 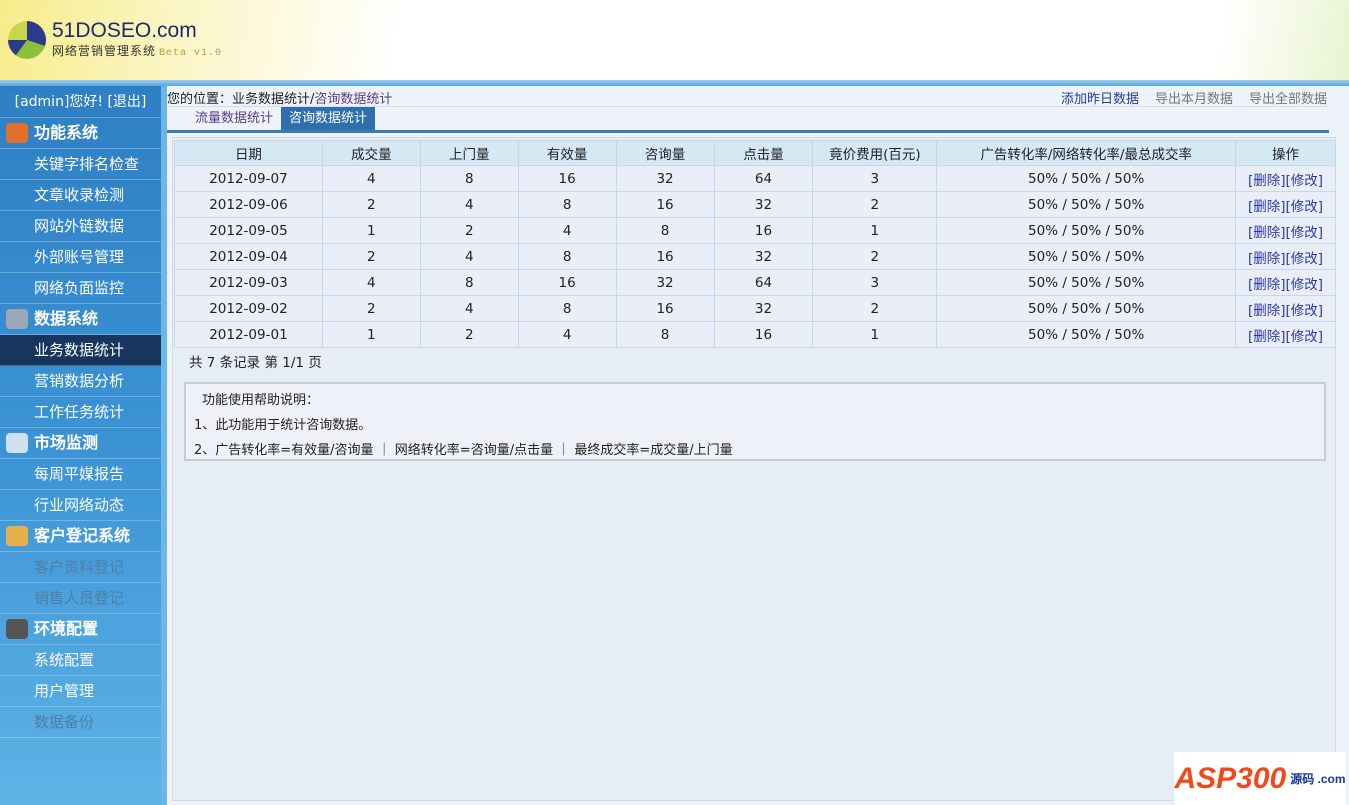 I want to click on users-icon, so click(x=17, y=536).